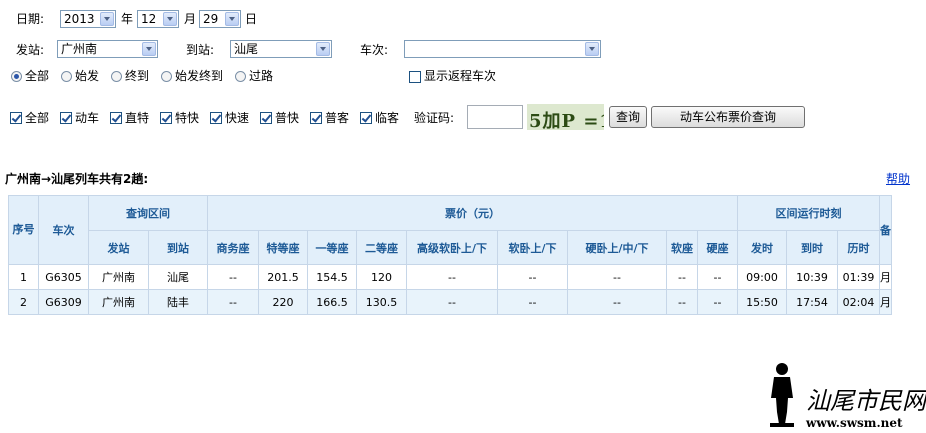  Describe the element at coordinates (116, 118) in the screenshot. I see `type-checkbox-direct` at that location.